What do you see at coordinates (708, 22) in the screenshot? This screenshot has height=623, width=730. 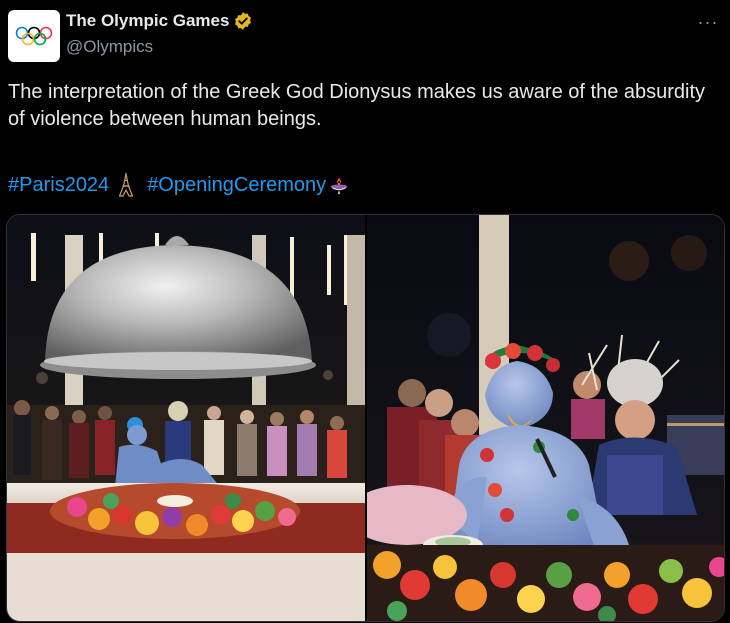 I see `more-options-icon: ···` at bounding box center [708, 22].